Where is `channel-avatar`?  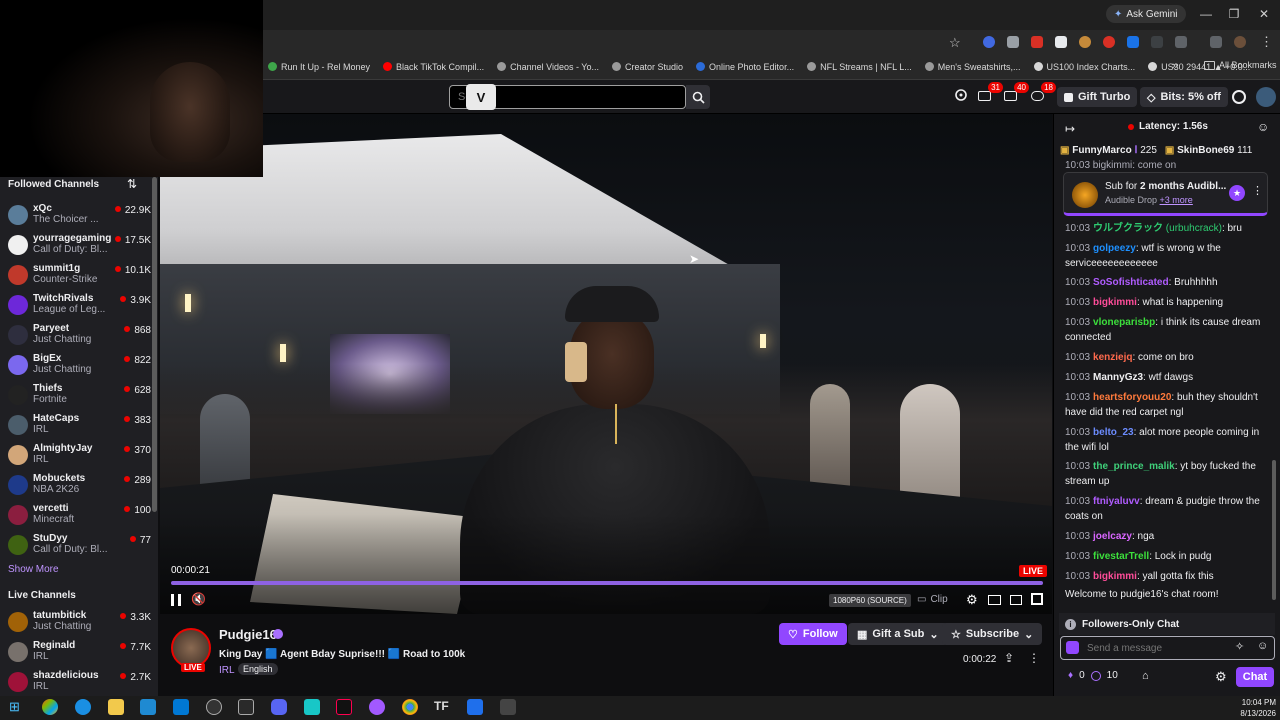
channel-avatar is located at coordinates (191, 648).